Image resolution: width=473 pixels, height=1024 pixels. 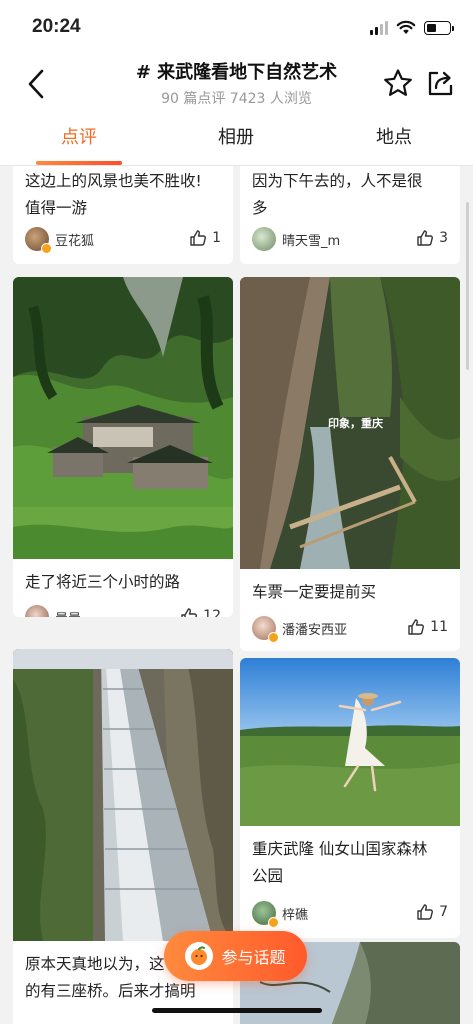 I want to click on tab-album: 相册, so click(x=236, y=140).